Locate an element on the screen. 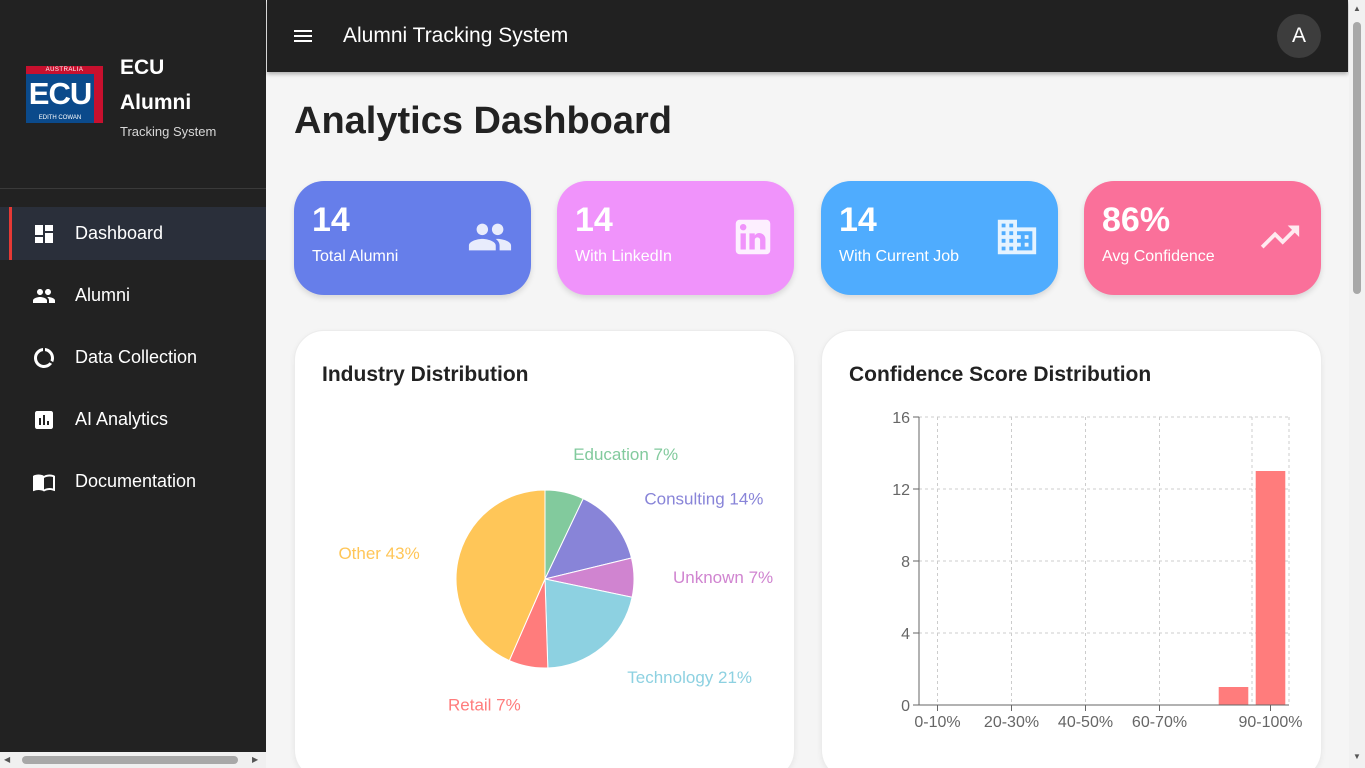 This screenshot has height=768, width=1365. scroll-right-icon: ▶ is located at coordinates (255, 759).